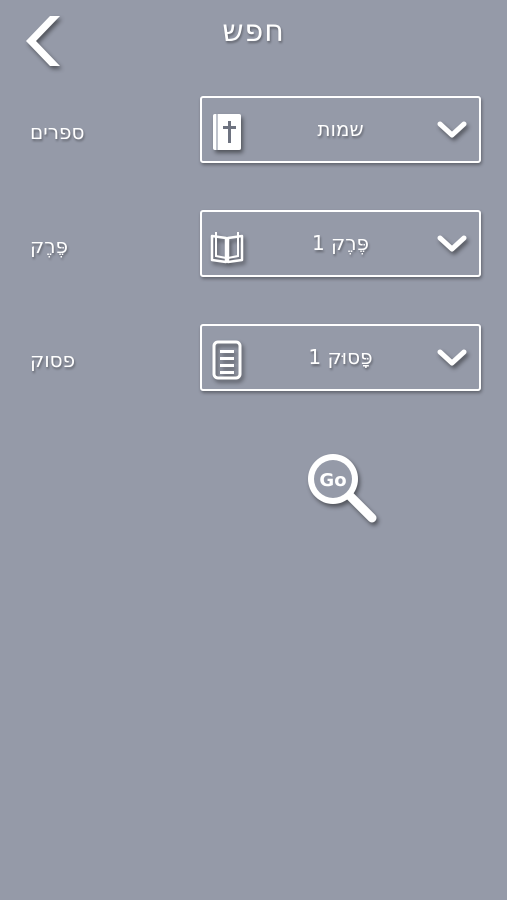 Image resolution: width=507 pixels, height=900 pixels. I want to click on go-search-button: Go, so click(342, 488).